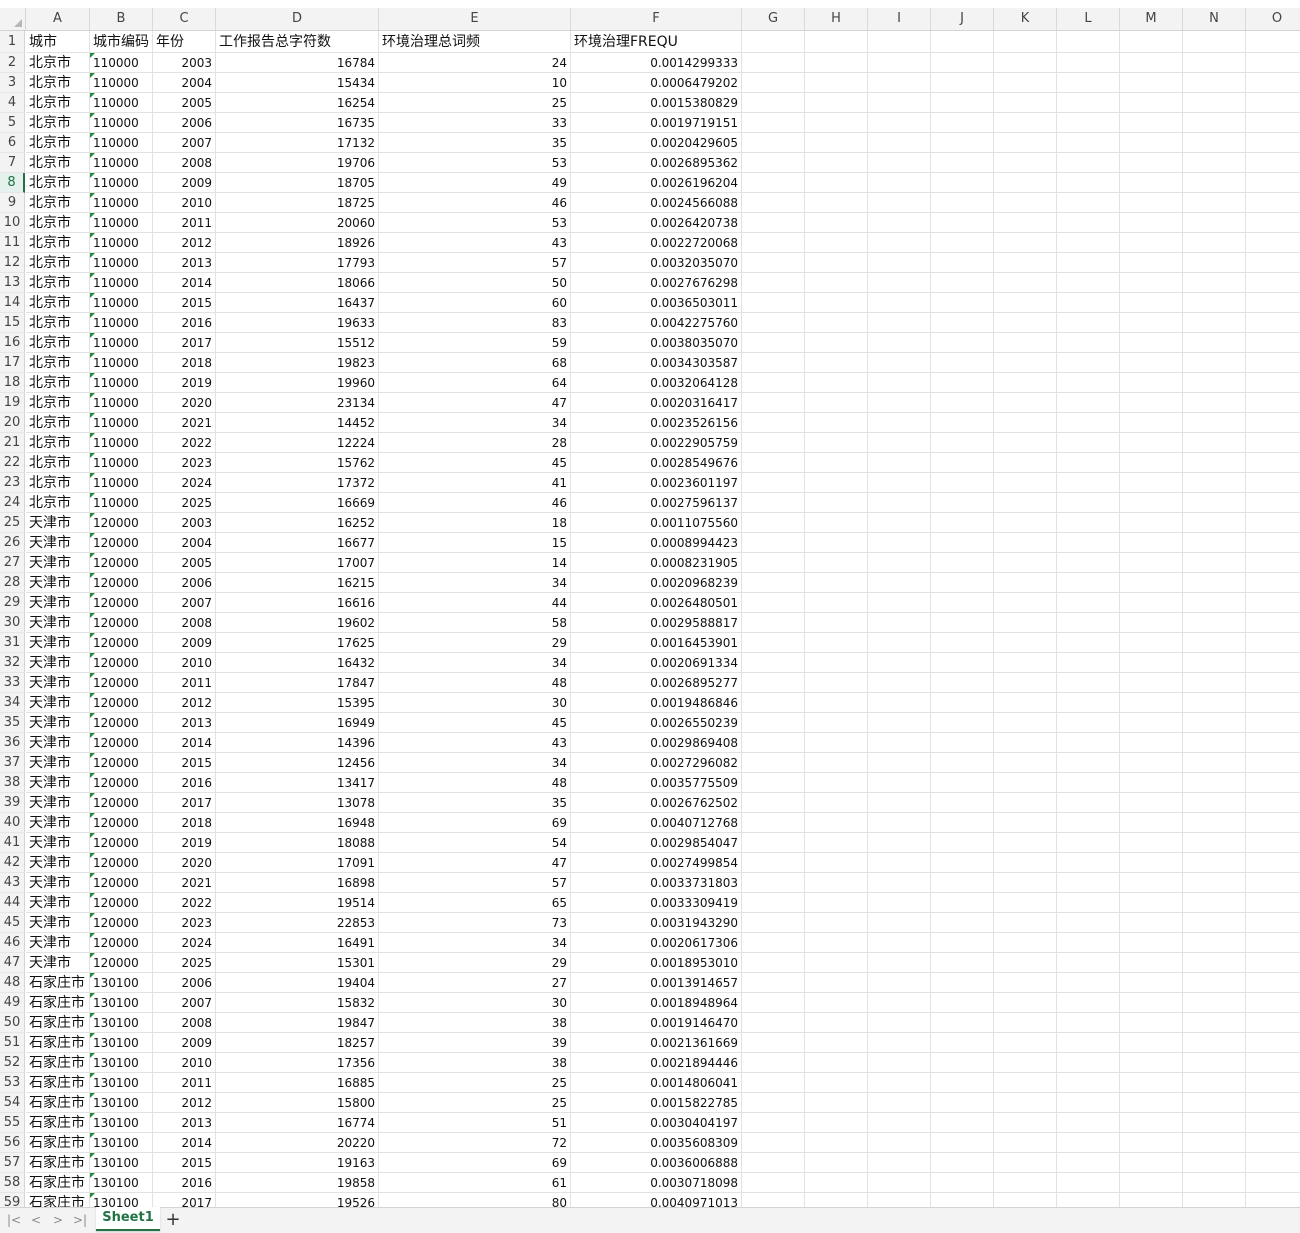 The image size is (1300, 1233). I want to click on year-cell: 2020, so click(184, 403).